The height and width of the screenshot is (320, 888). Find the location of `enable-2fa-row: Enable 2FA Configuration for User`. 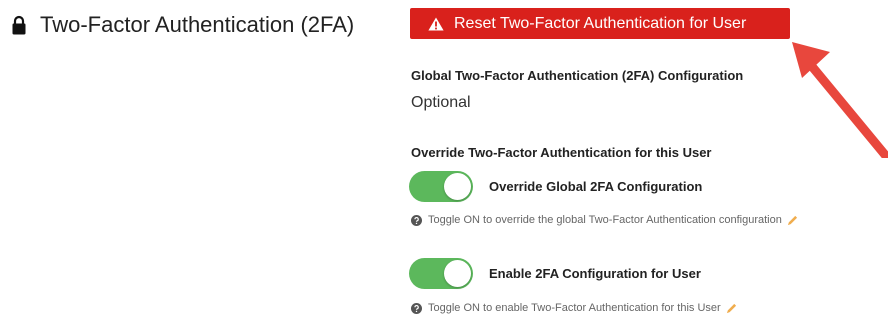

enable-2fa-row: Enable 2FA Configuration for User is located at coordinates (555, 273).